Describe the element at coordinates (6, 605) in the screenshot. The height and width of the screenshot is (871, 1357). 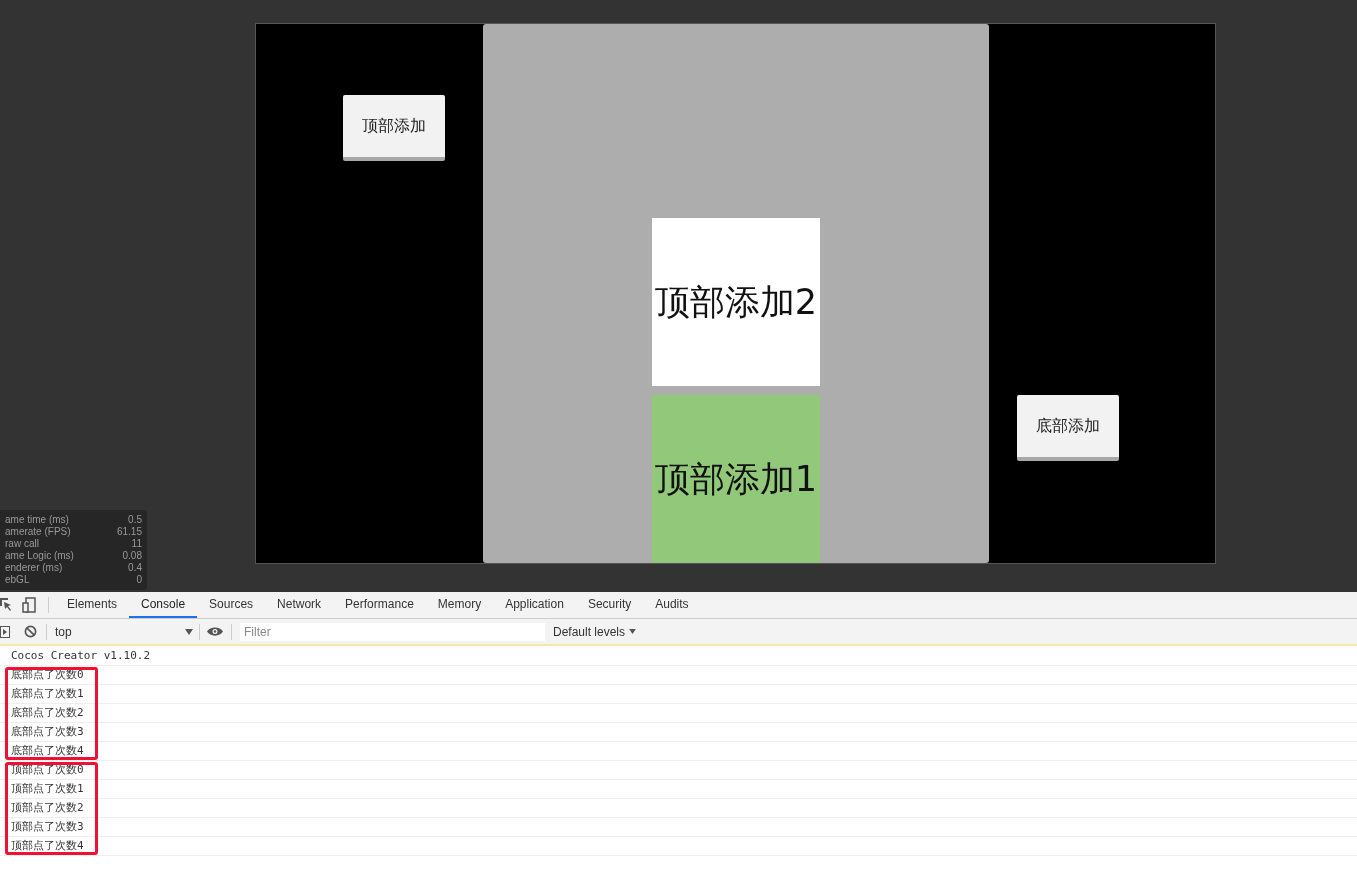
I see `inspect-icon` at that location.